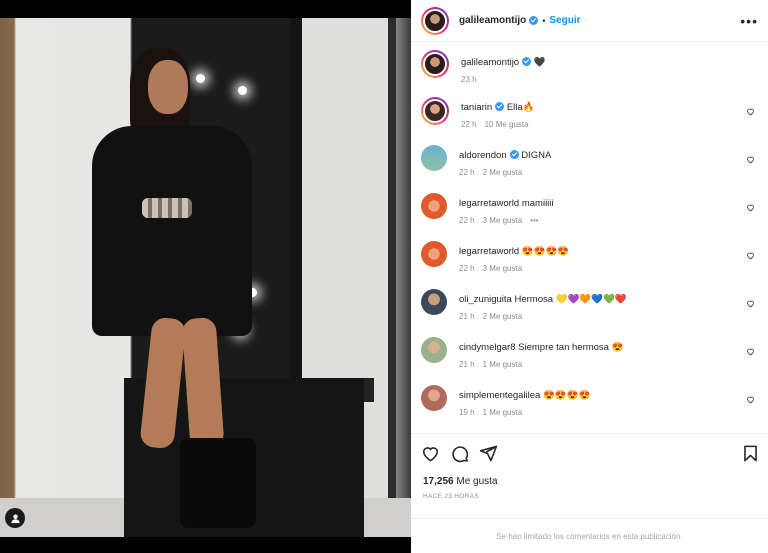 Image resolution: width=768 pixels, height=553 pixels. Describe the element at coordinates (749, 21) in the screenshot. I see `more-options-icon: •••` at that location.